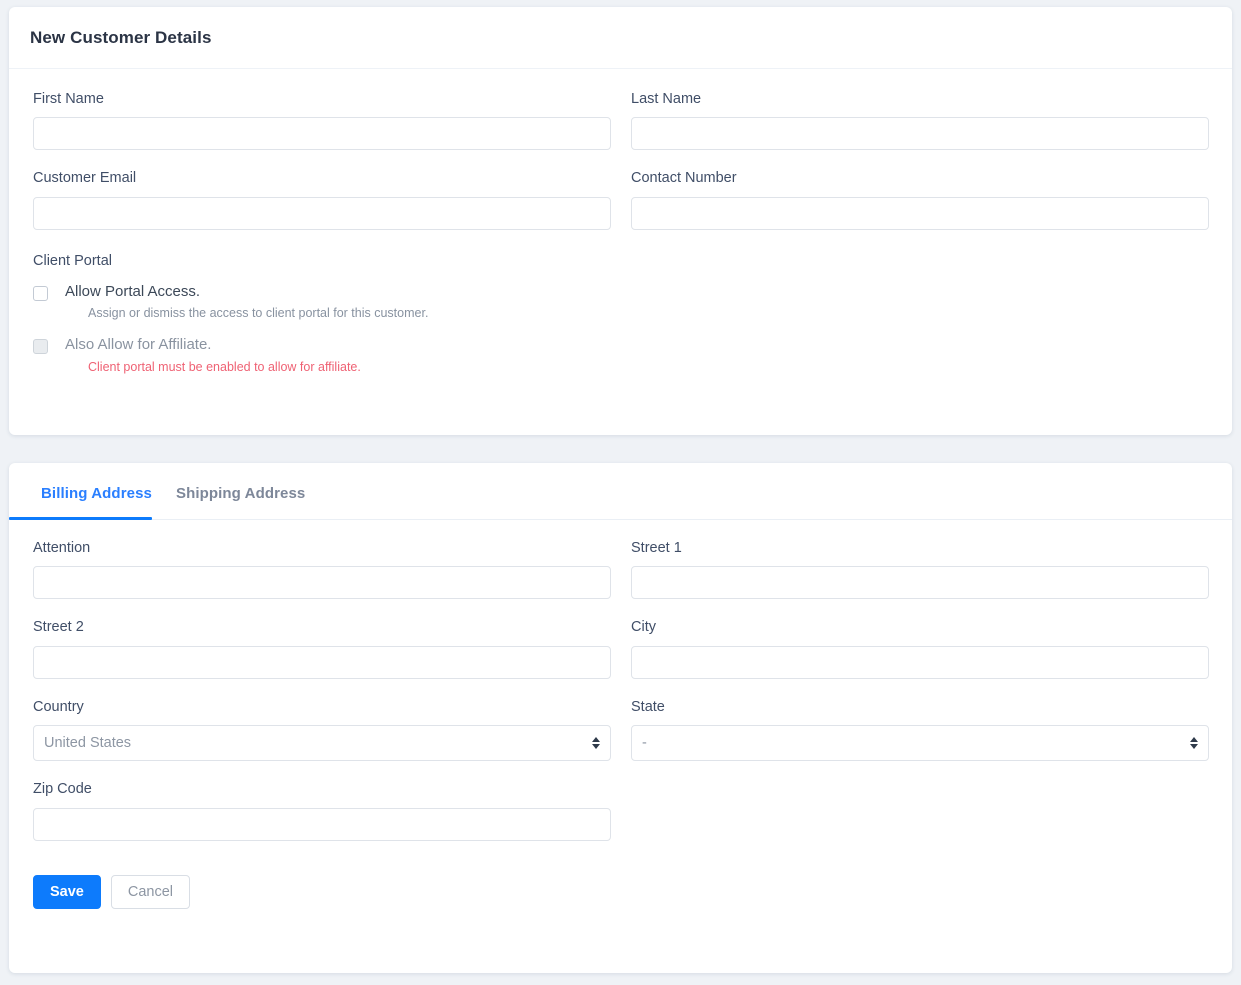 The height and width of the screenshot is (985, 1241). I want to click on street1-label: Street 1, so click(656, 548).